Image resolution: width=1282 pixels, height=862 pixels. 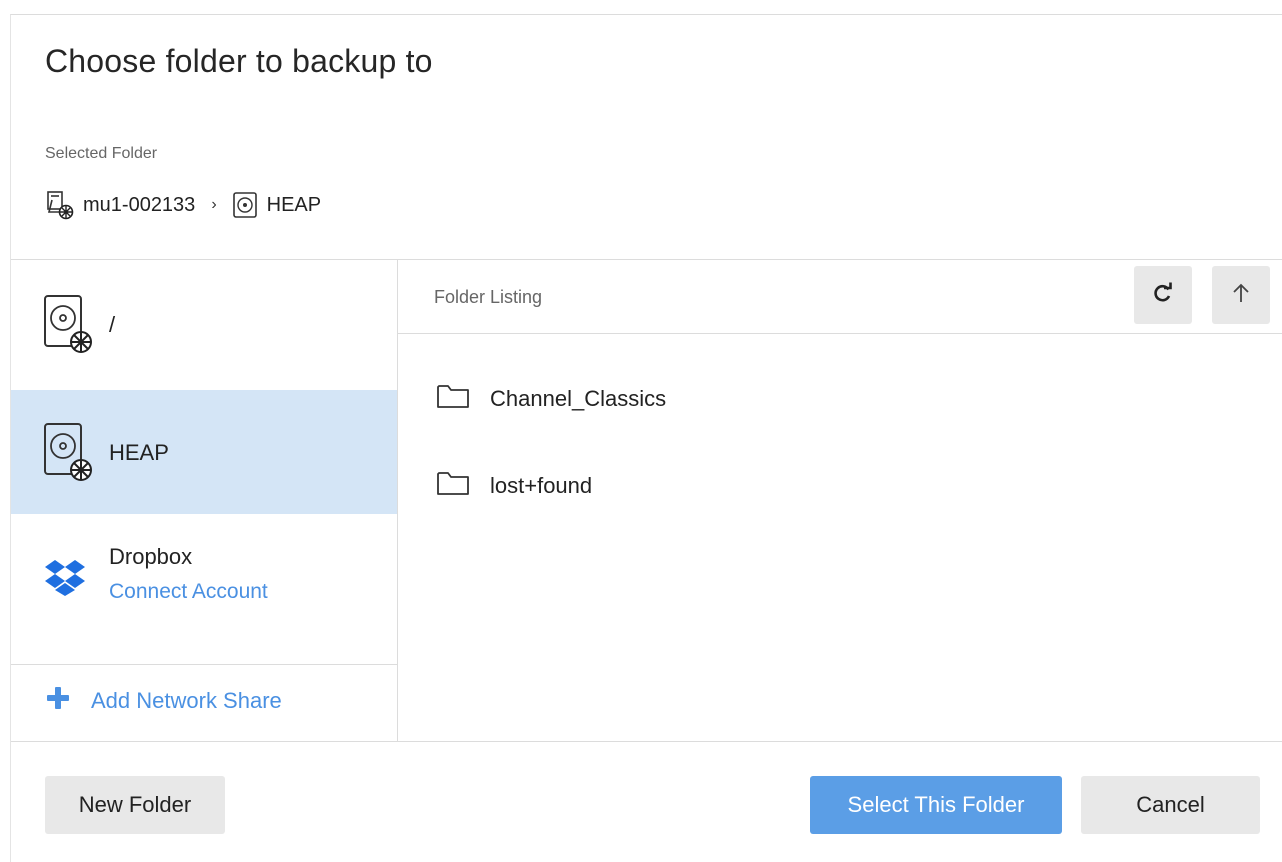 I want to click on folder-name: lost+found, so click(x=541, y=485).